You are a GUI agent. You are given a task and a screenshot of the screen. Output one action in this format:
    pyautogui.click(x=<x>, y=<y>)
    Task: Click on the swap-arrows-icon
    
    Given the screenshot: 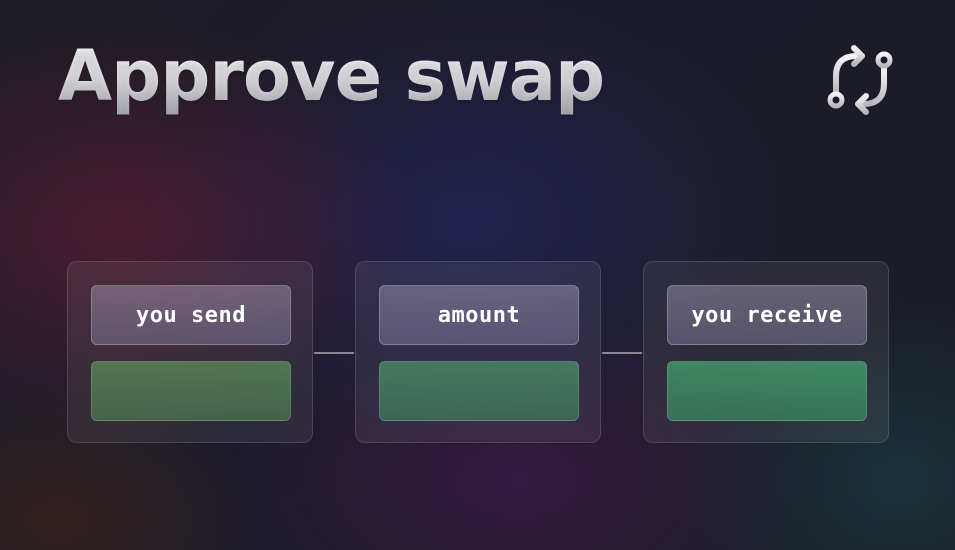 What is the action you would take?
    pyautogui.click(x=860, y=80)
    